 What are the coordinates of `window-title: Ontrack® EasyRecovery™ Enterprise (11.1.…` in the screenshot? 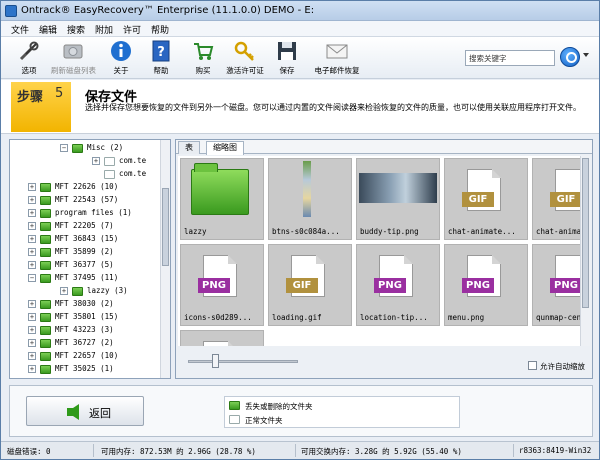 It's located at (168, 10).